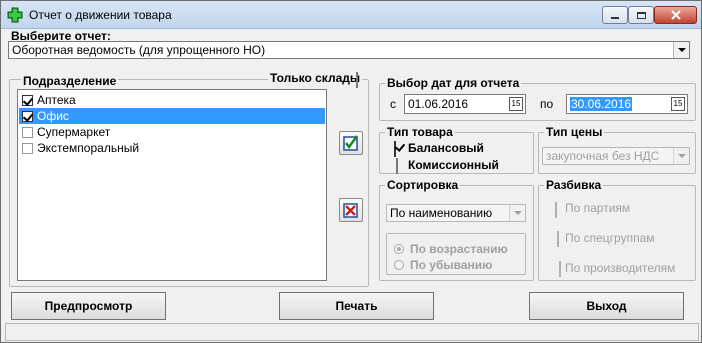  What do you see at coordinates (357, 80) in the screenshot?
I see `only-warehouses-checkbox` at bounding box center [357, 80].